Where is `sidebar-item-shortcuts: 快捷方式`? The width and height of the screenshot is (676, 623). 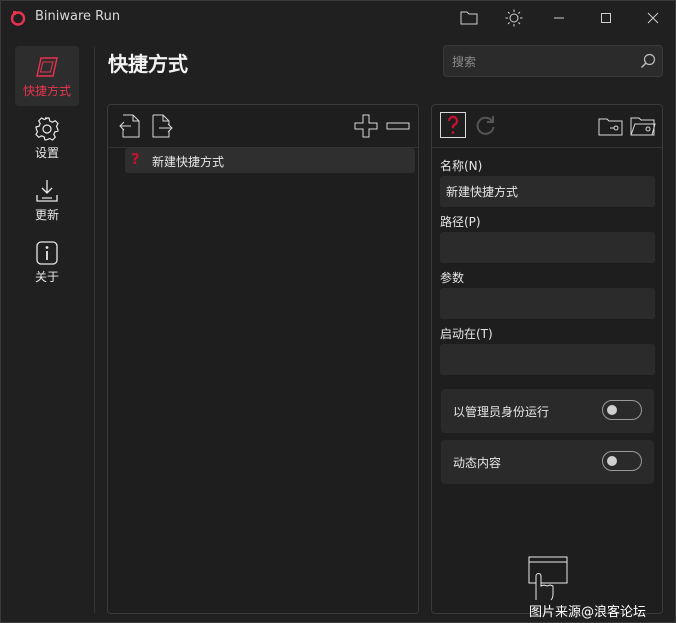
sidebar-item-shortcuts: 快捷方式 is located at coordinates (47, 76).